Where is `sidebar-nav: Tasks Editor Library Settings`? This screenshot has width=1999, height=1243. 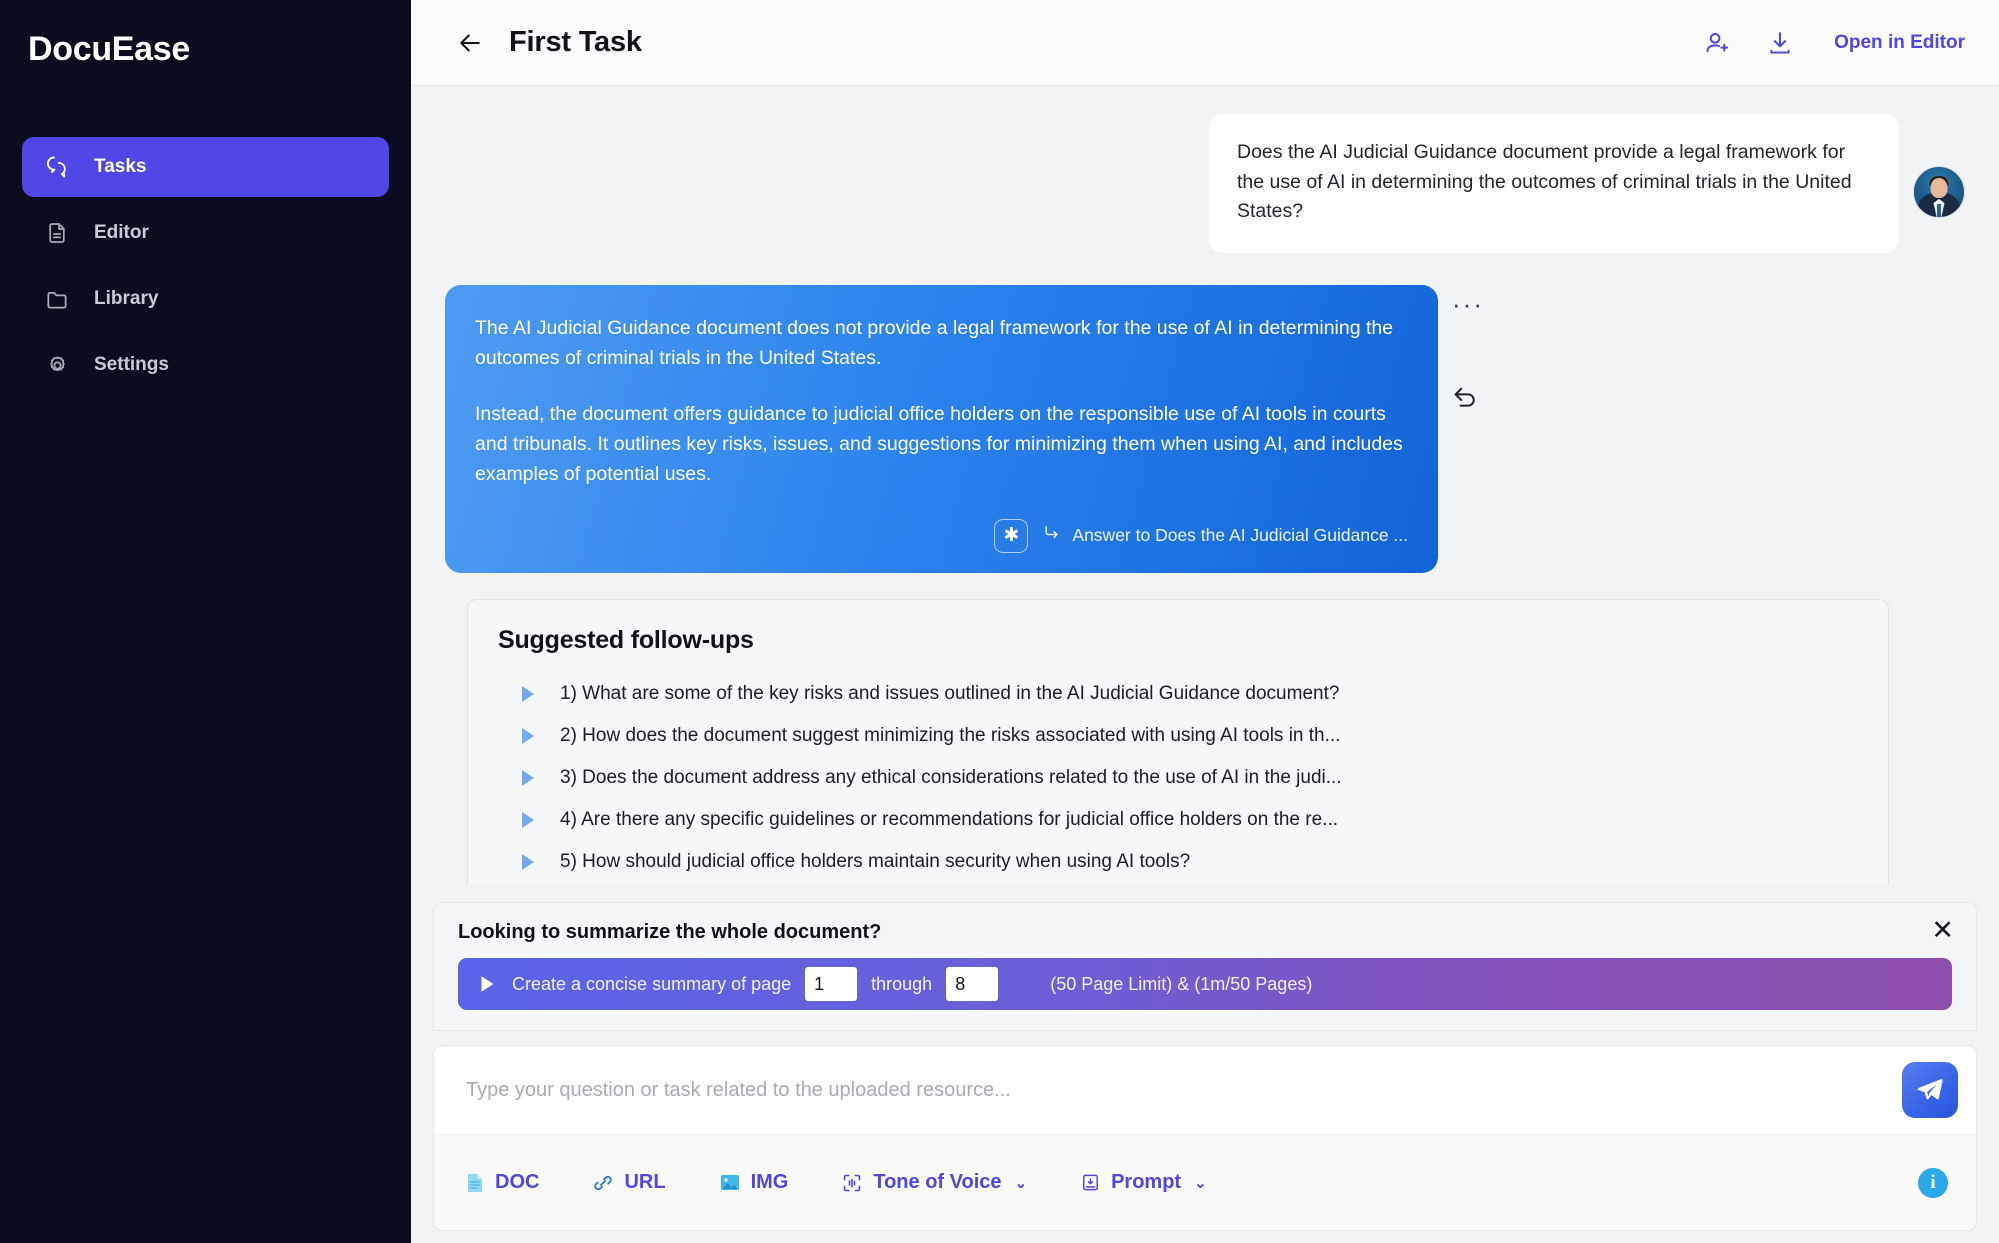 sidebar-nav: Tasks Editor Library Settings is located at coordinates (205, 266).